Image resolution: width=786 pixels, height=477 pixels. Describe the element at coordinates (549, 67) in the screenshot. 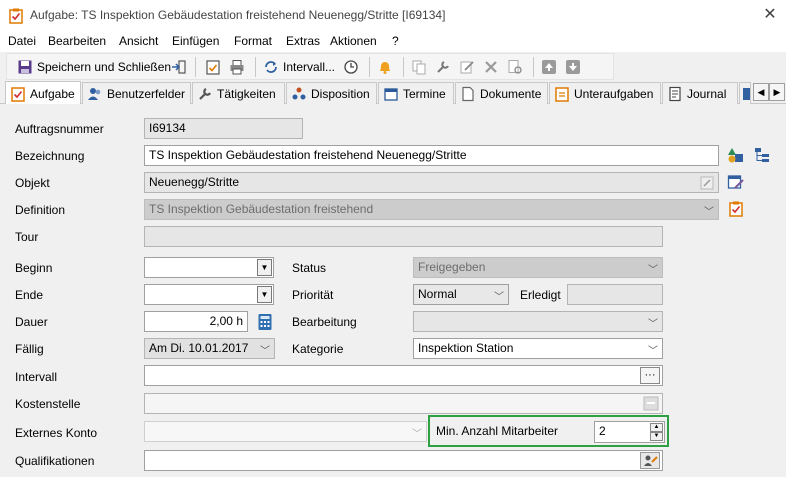

I see `previous-button` at that location.